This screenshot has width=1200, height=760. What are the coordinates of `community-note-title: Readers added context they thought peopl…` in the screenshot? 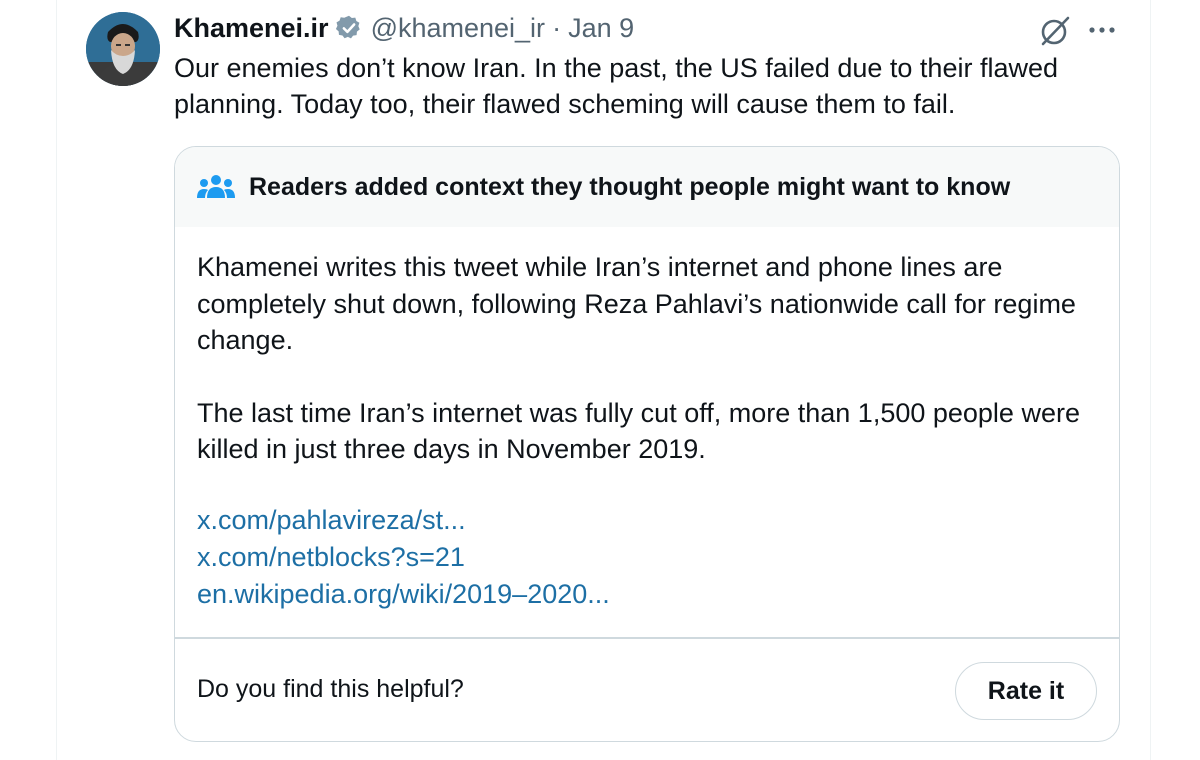 It's located at (630, 186).